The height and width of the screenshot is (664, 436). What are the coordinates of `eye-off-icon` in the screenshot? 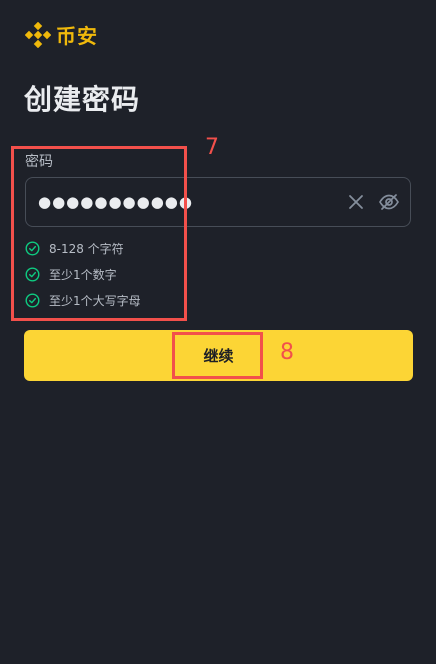 It's located at (389, 202).